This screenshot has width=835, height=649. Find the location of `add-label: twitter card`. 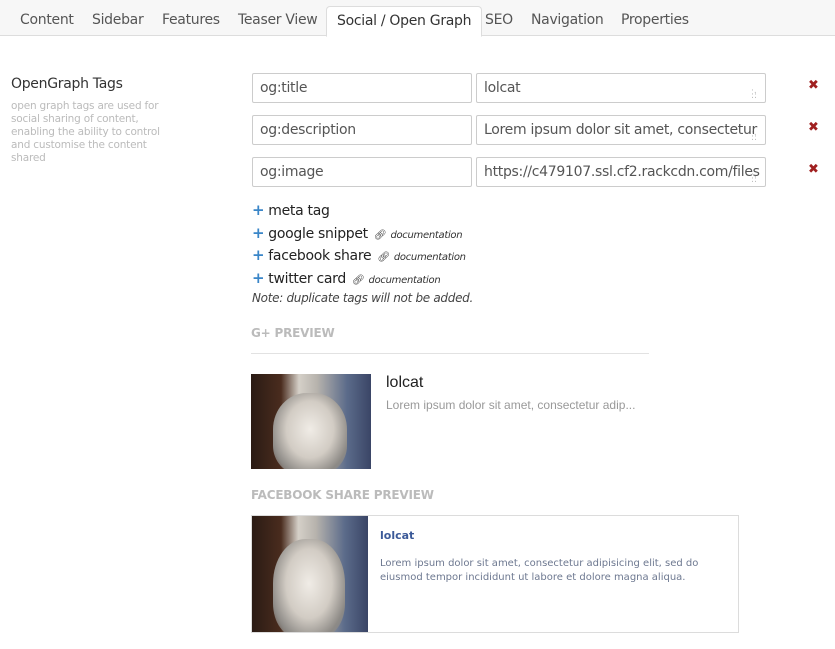

add-label: twitter card is located at coordinates (307, 279).